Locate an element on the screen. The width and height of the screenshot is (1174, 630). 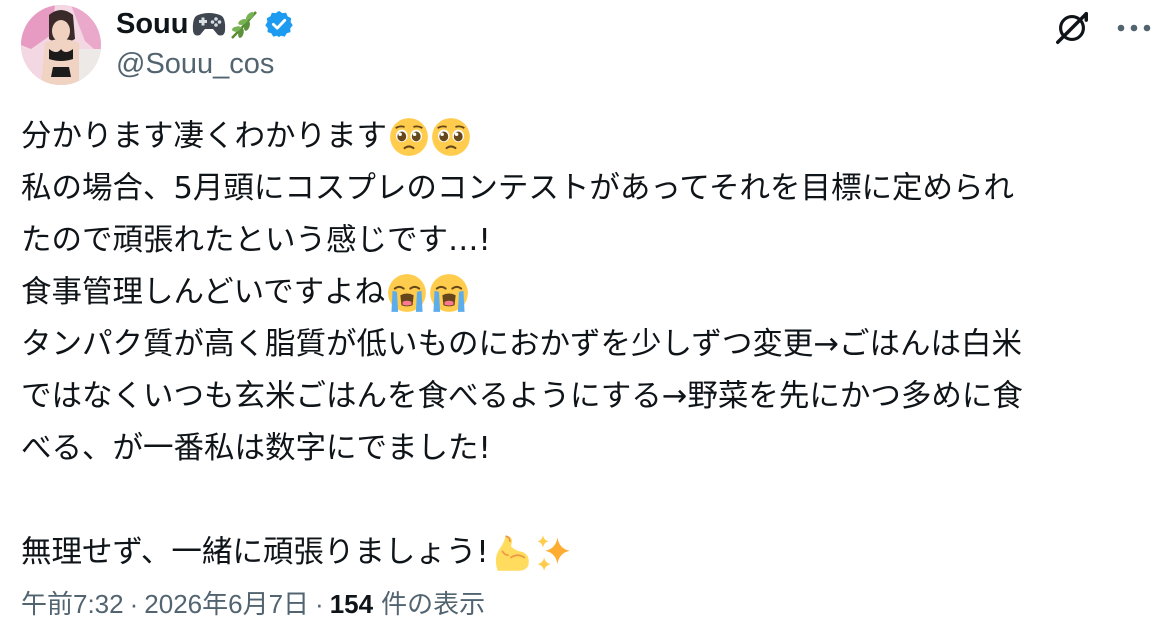
name-emojis is located at coordinates (225, 24).